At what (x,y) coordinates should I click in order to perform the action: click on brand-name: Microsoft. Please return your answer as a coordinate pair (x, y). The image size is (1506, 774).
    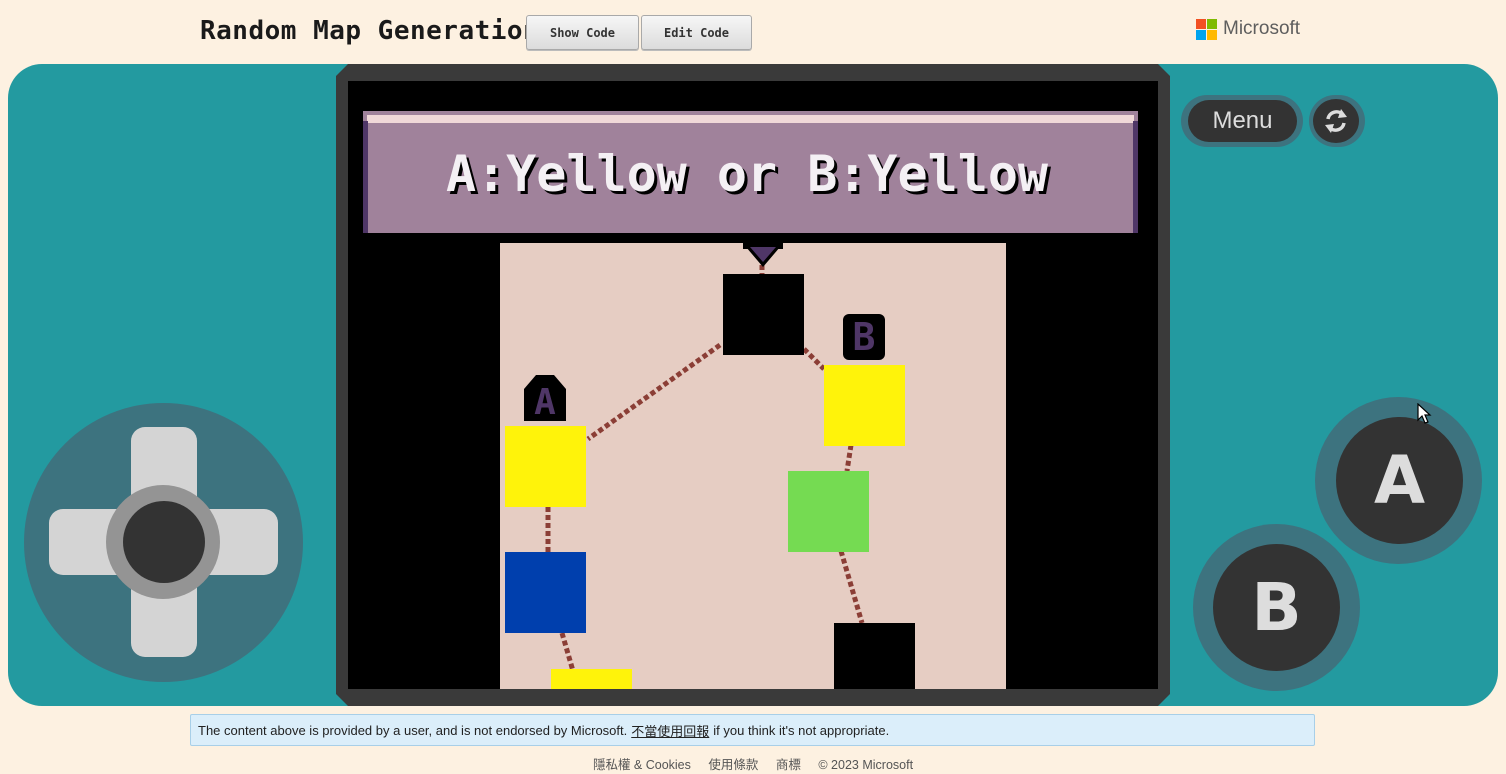
    Looking at the image, I should click on (1262, 28).